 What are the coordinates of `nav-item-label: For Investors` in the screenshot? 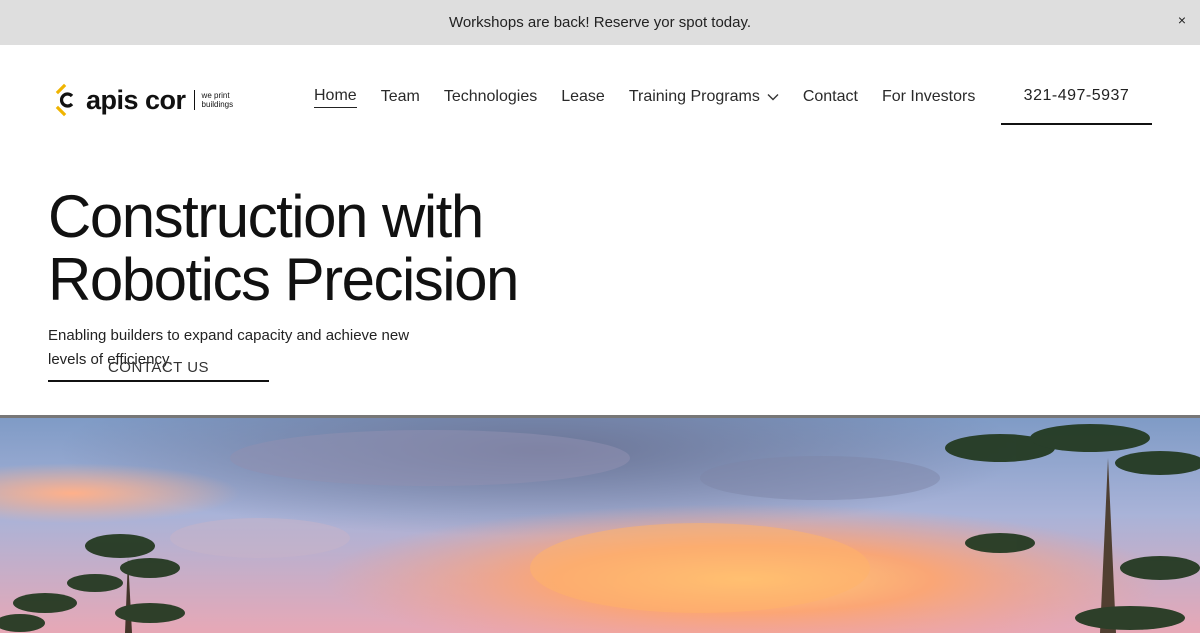 It's located at (928, 96).